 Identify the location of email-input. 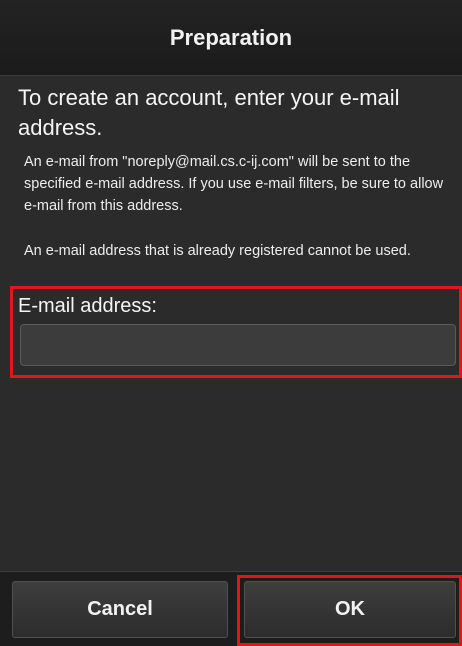
(238, 345).